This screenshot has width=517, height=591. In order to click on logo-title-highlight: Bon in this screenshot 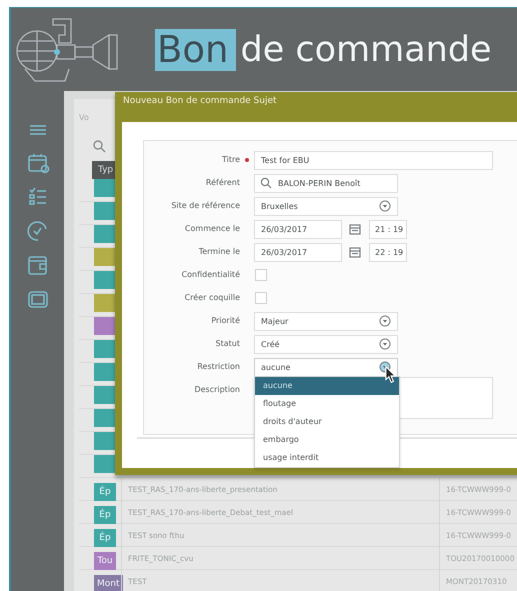, I will do `click(195, 49)`.